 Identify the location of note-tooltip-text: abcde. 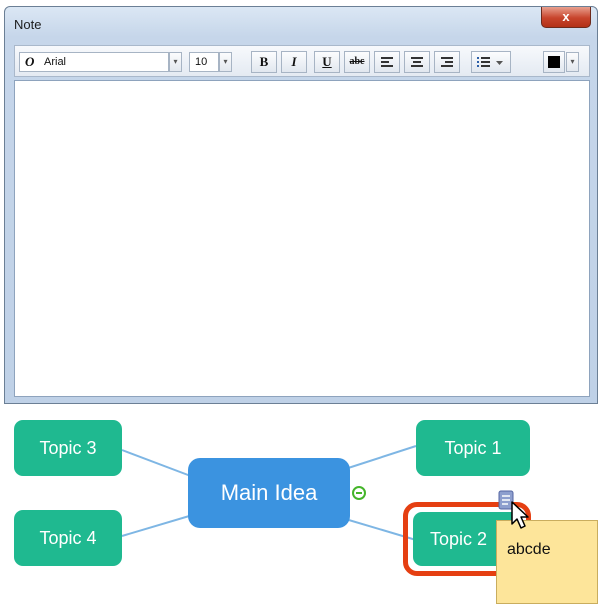
(529, 549).